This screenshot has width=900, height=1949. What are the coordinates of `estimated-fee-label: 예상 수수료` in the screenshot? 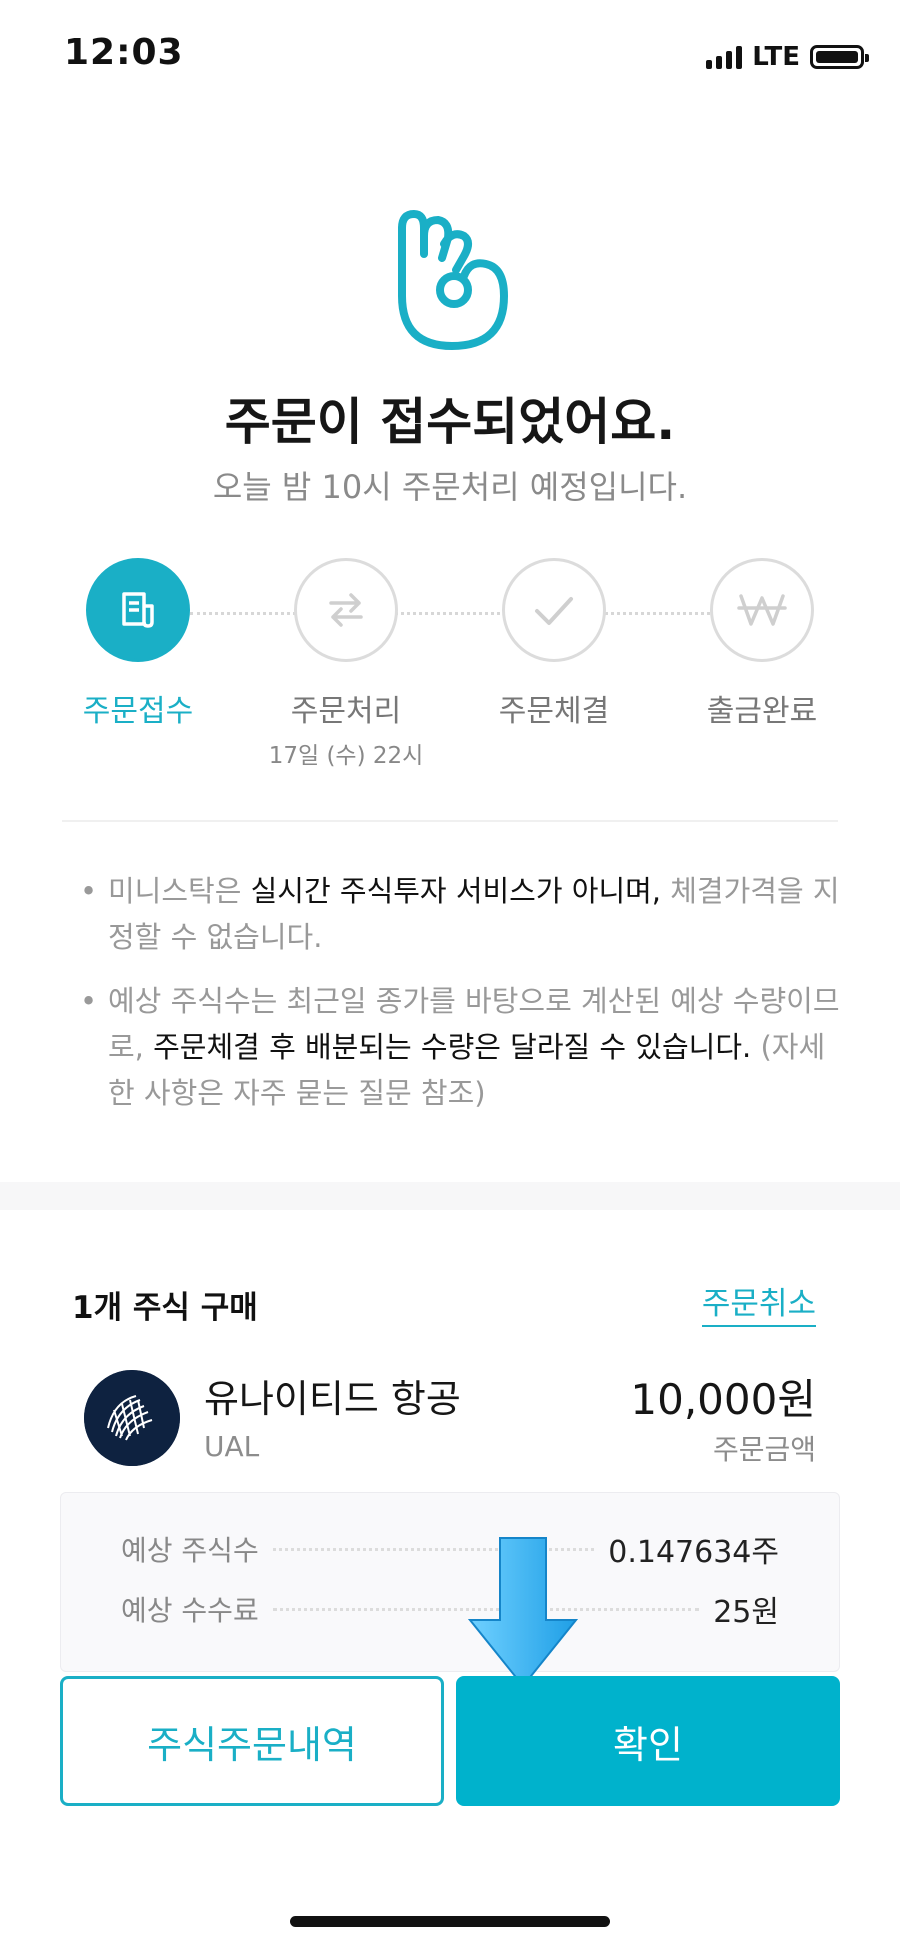 It's located at (190, 1610).